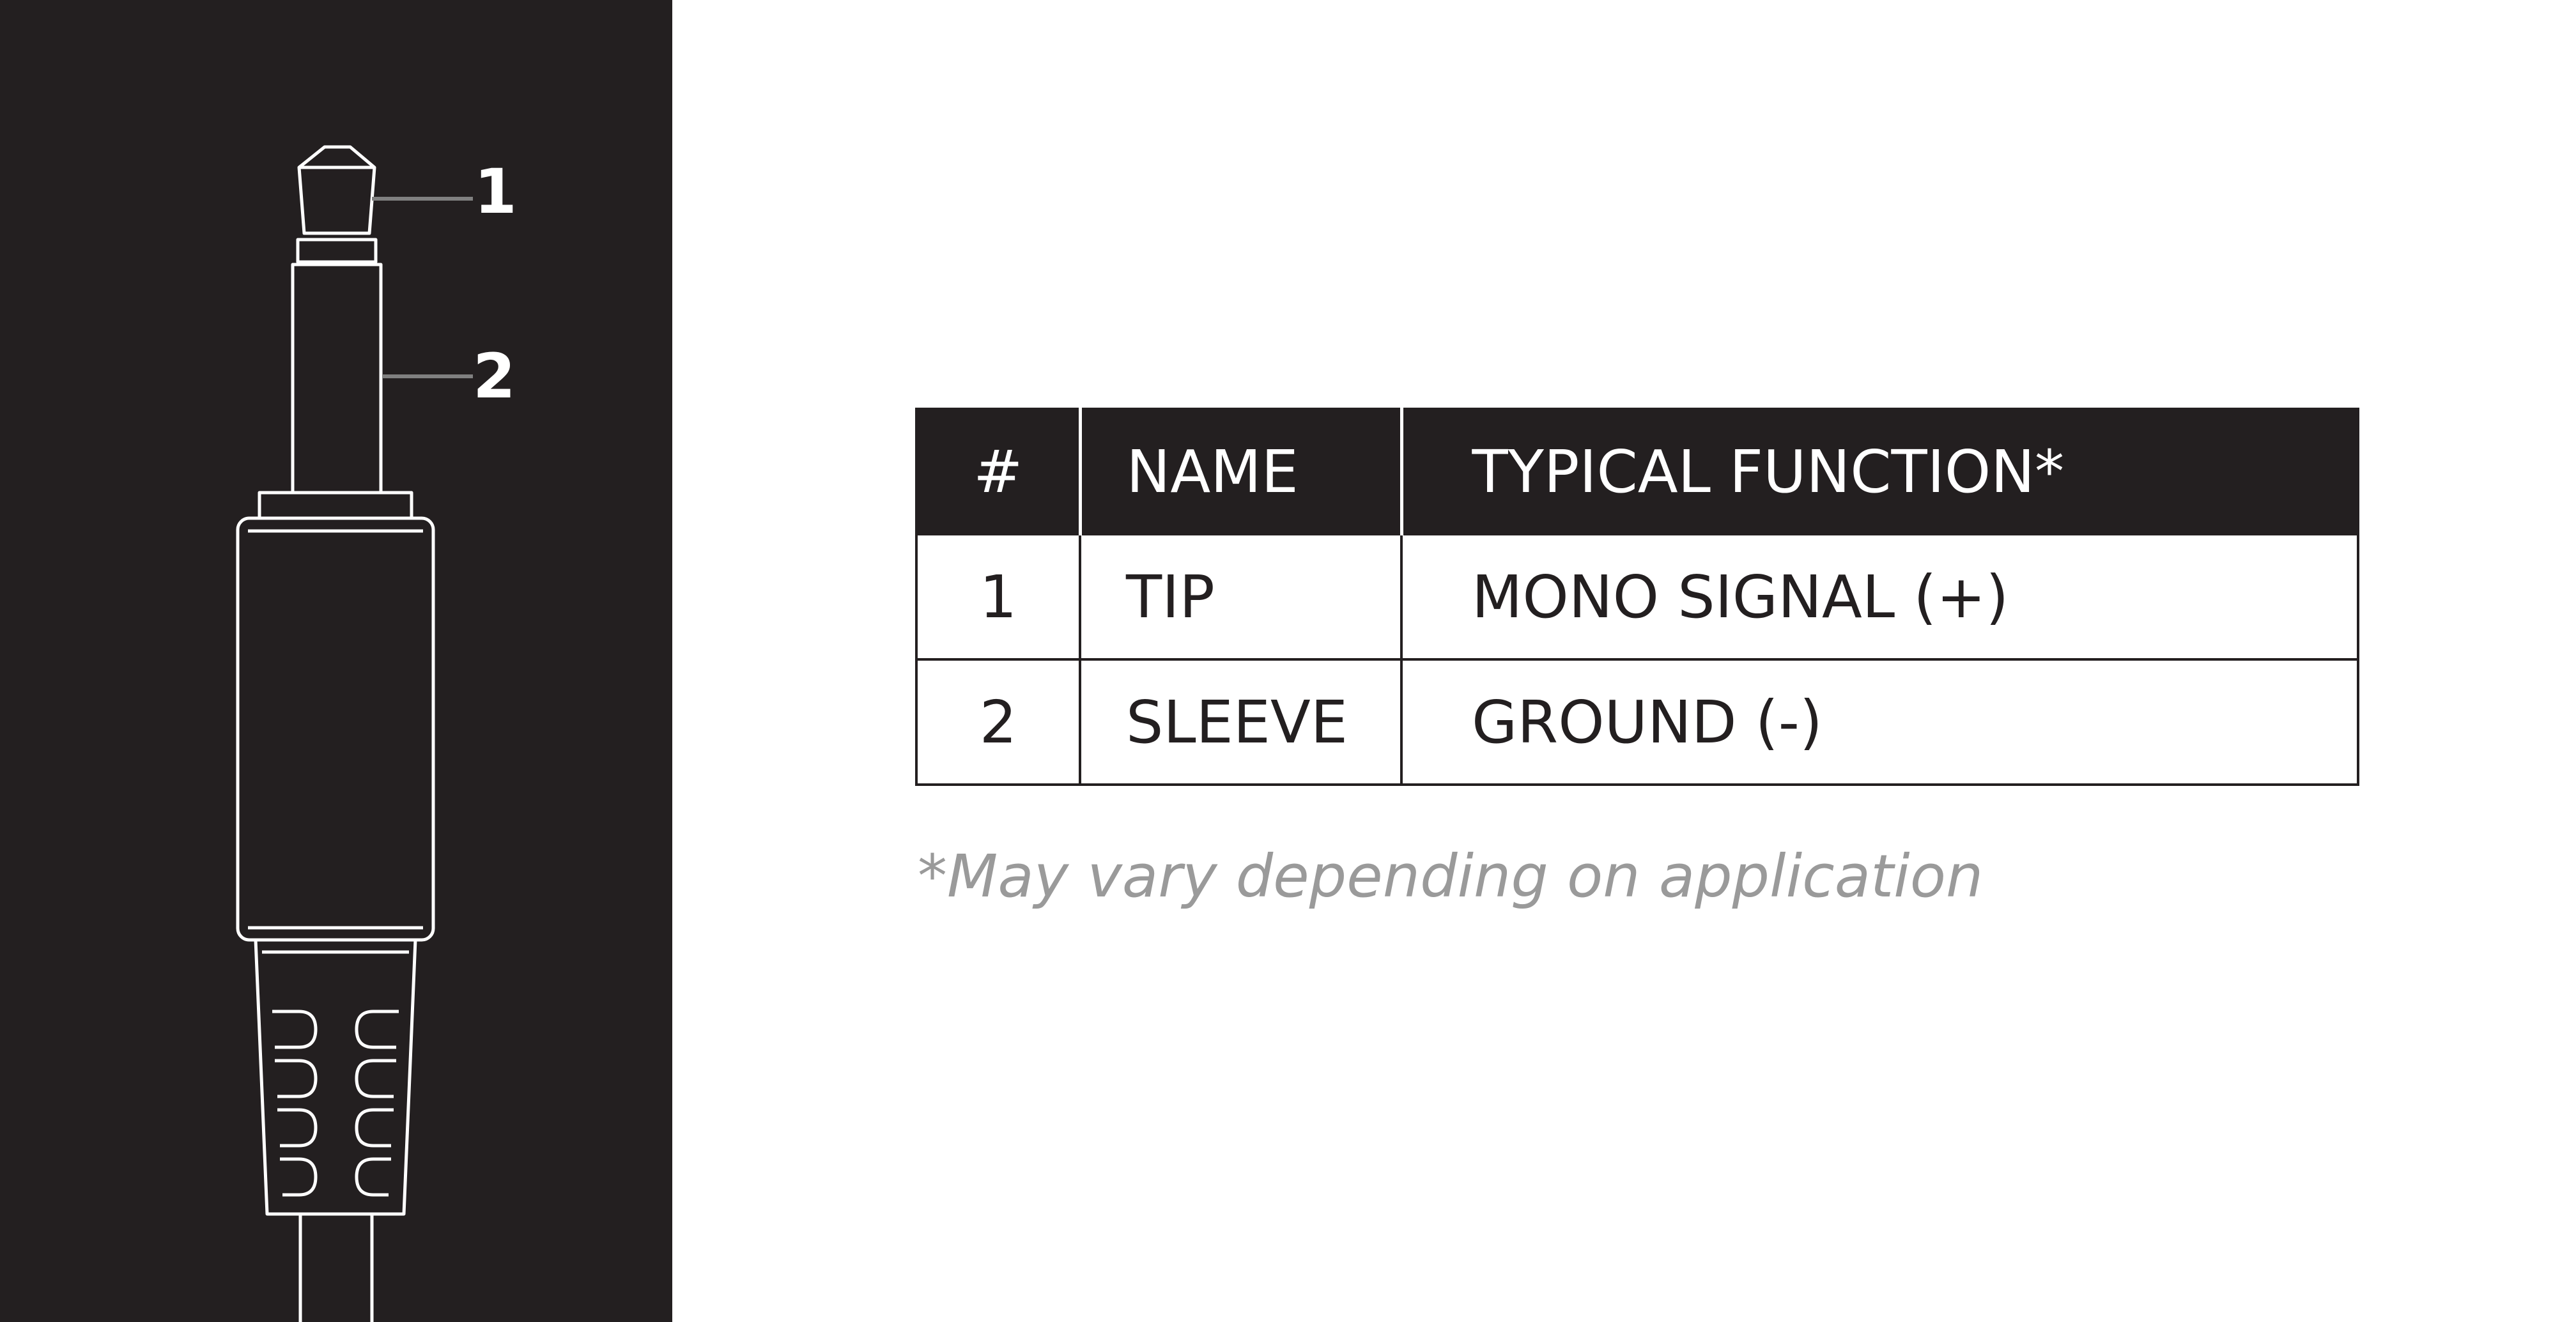 This screenshot has width=2576, height=1322. Describe the element at coordinates (1451, 876) in the screenshot. I see `footnote: *May vary depending on application` at that location.